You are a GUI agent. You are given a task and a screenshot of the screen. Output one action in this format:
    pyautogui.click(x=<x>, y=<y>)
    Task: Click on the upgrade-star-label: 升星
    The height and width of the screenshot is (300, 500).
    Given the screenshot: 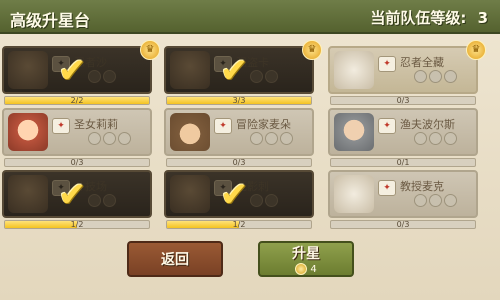 What is the action you would take?
    pyautogui.click(x=306, y=254)
    